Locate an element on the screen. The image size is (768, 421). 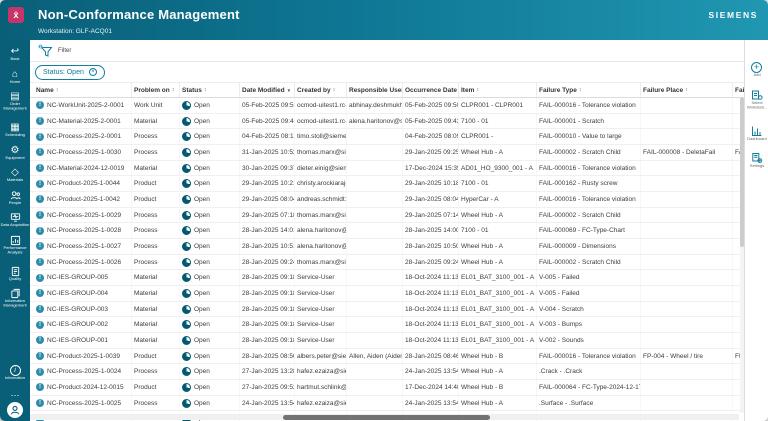
remove-filter-icon: × is located at coordinates (92, 72).